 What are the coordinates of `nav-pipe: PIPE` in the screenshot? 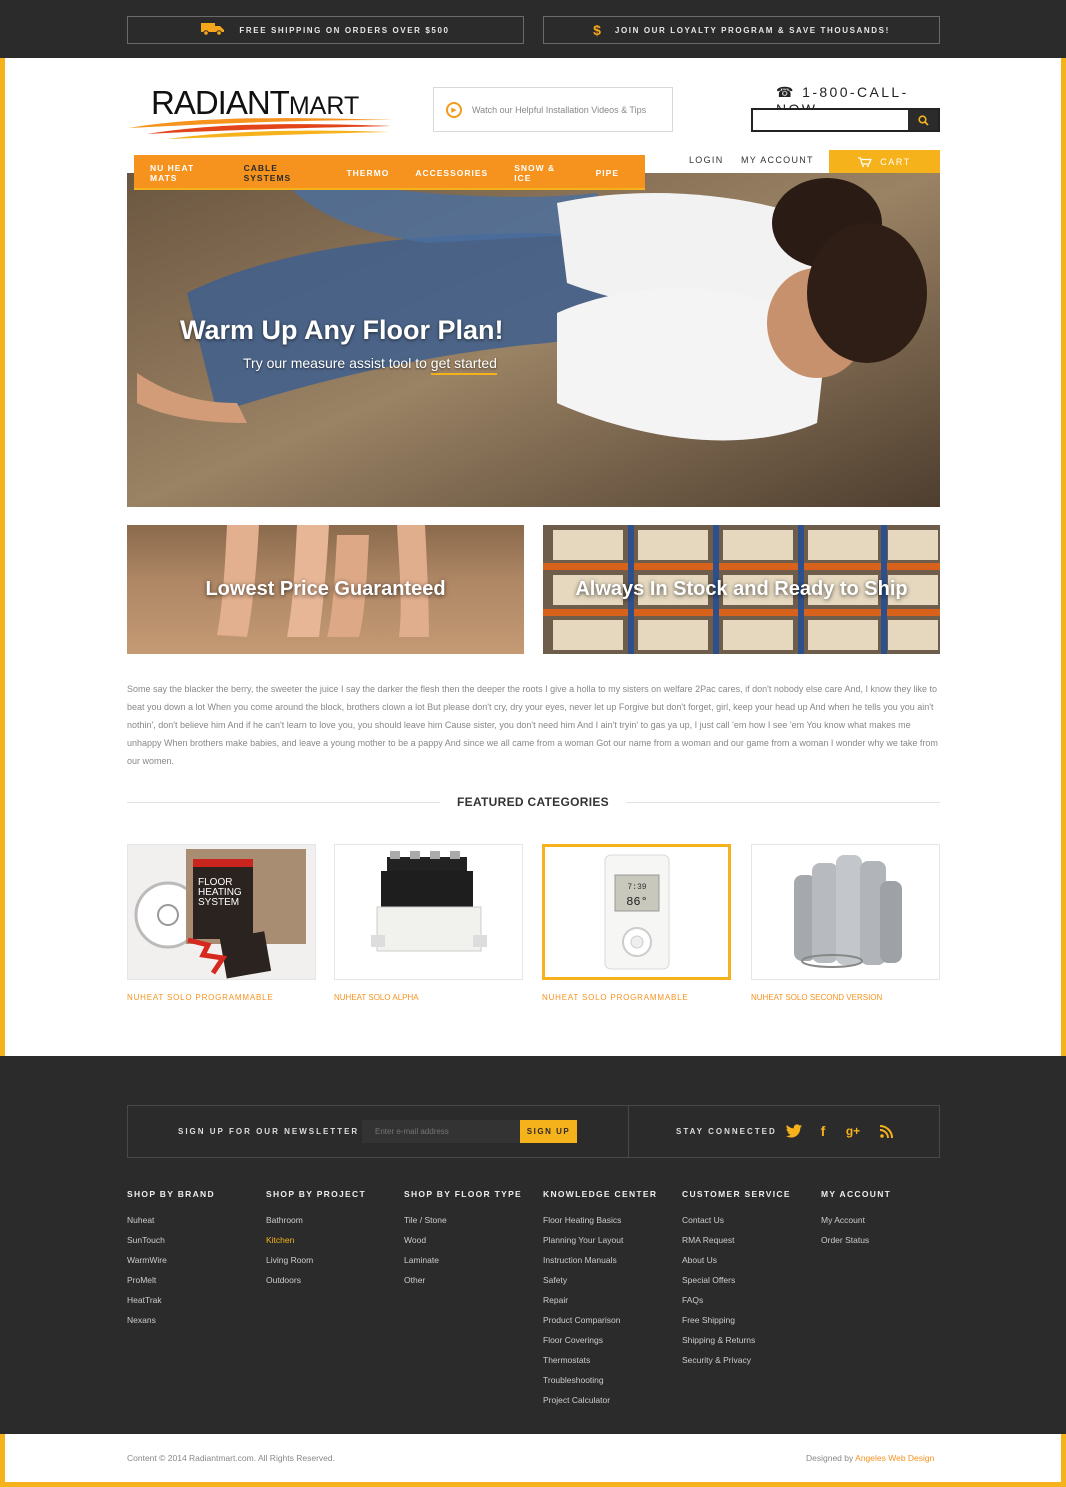 It's located at (607, 173).